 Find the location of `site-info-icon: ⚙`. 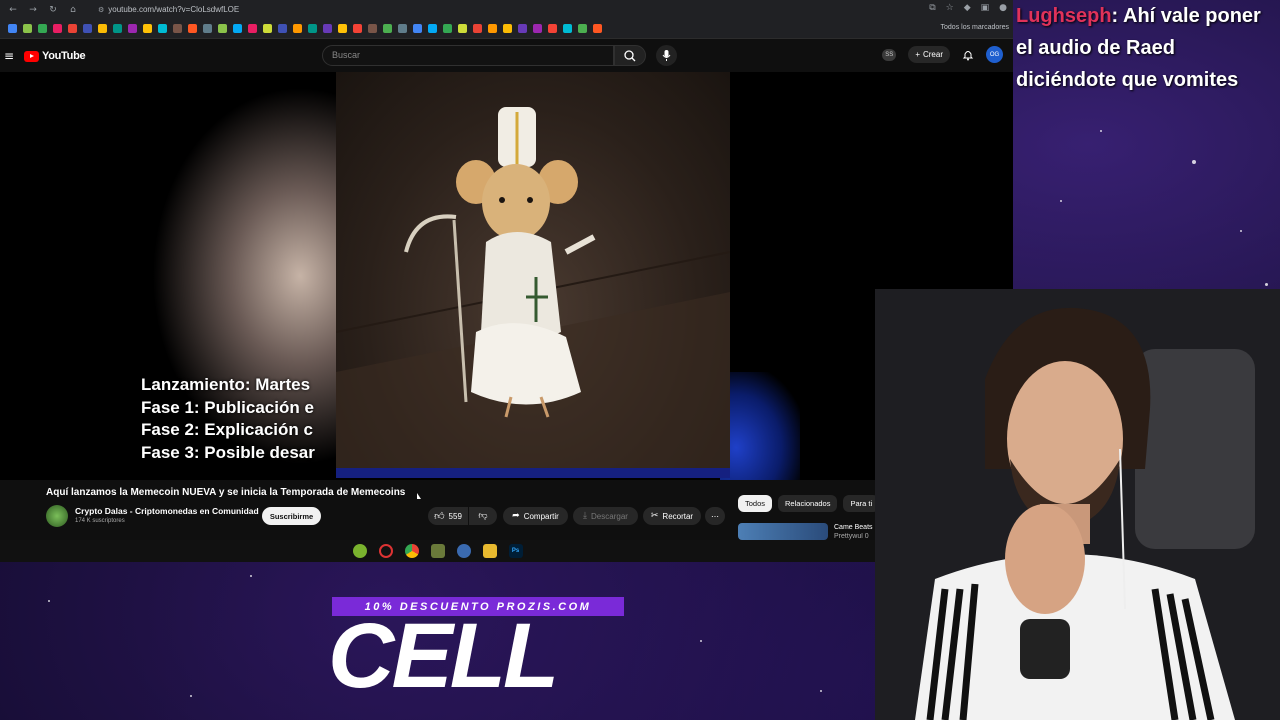

site-info-icon: ⚙ is located at coordinates (101, 10).